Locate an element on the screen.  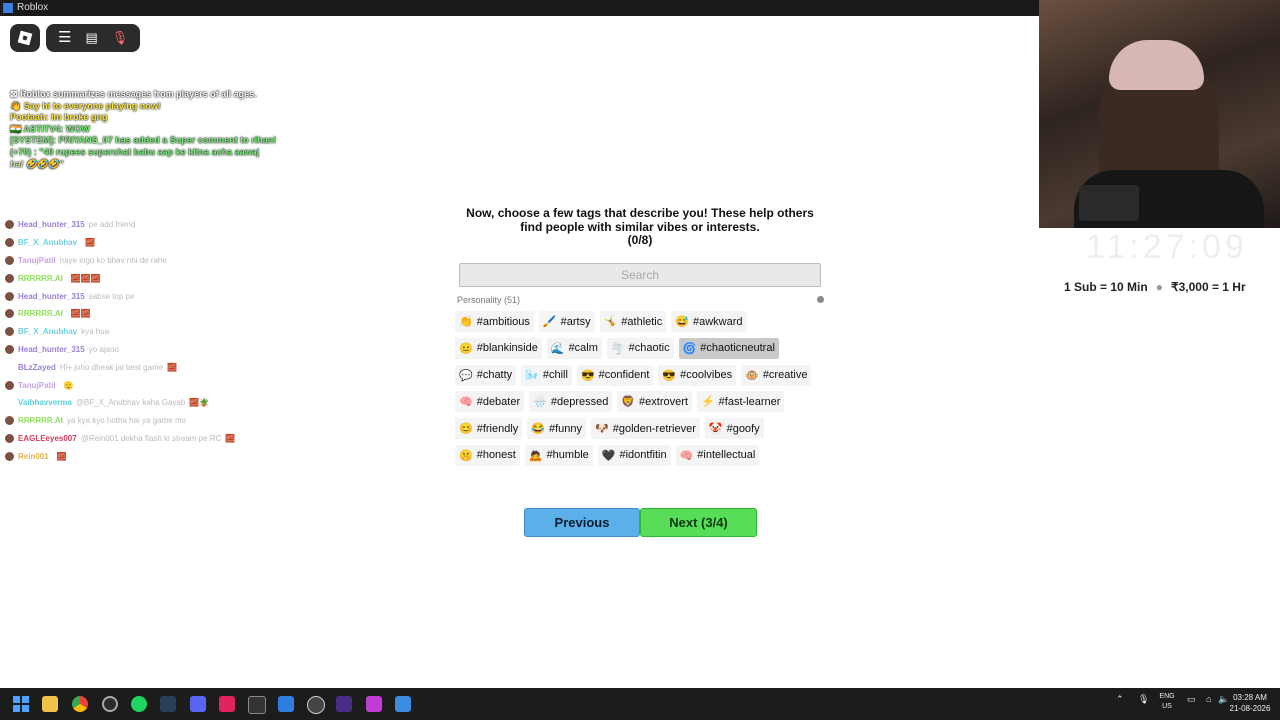
tag-label: #extrovert is located at coordinates (663, 401).